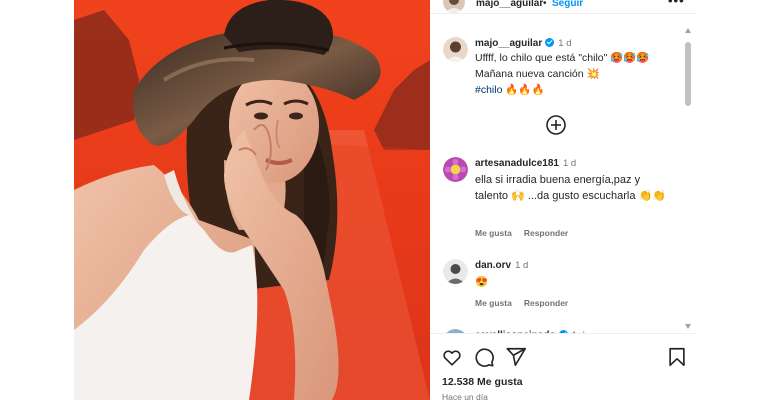  I want to click on caption-line-2: Mañana nueva canción 💥, so click(537, 74).